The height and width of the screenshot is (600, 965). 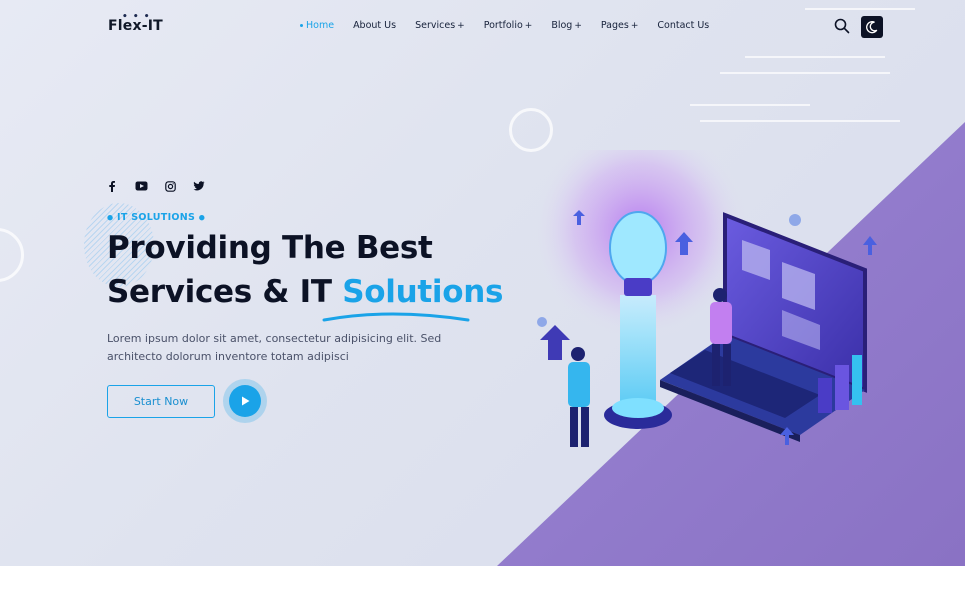 I want to click on hero-tagline: ● IT SOLUTIONS ●, so click(x=156, y=217).